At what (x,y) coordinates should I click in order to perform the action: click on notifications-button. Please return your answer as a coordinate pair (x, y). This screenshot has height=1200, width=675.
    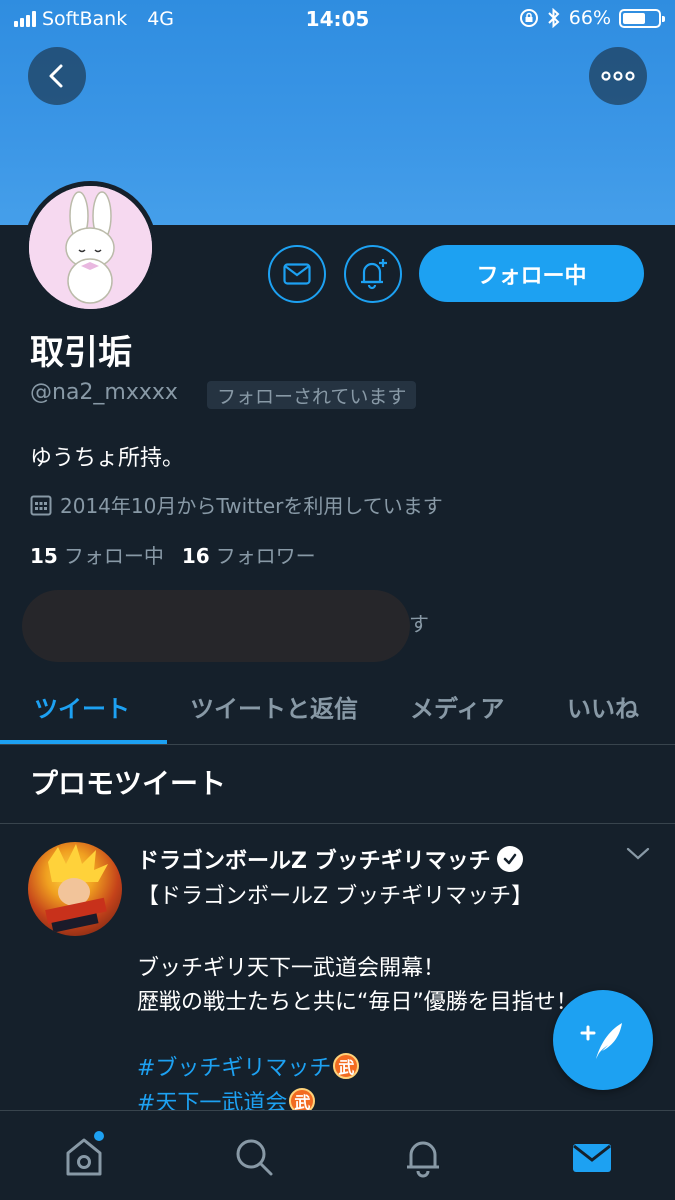
    Looking at the image, I should click on (373, 274).